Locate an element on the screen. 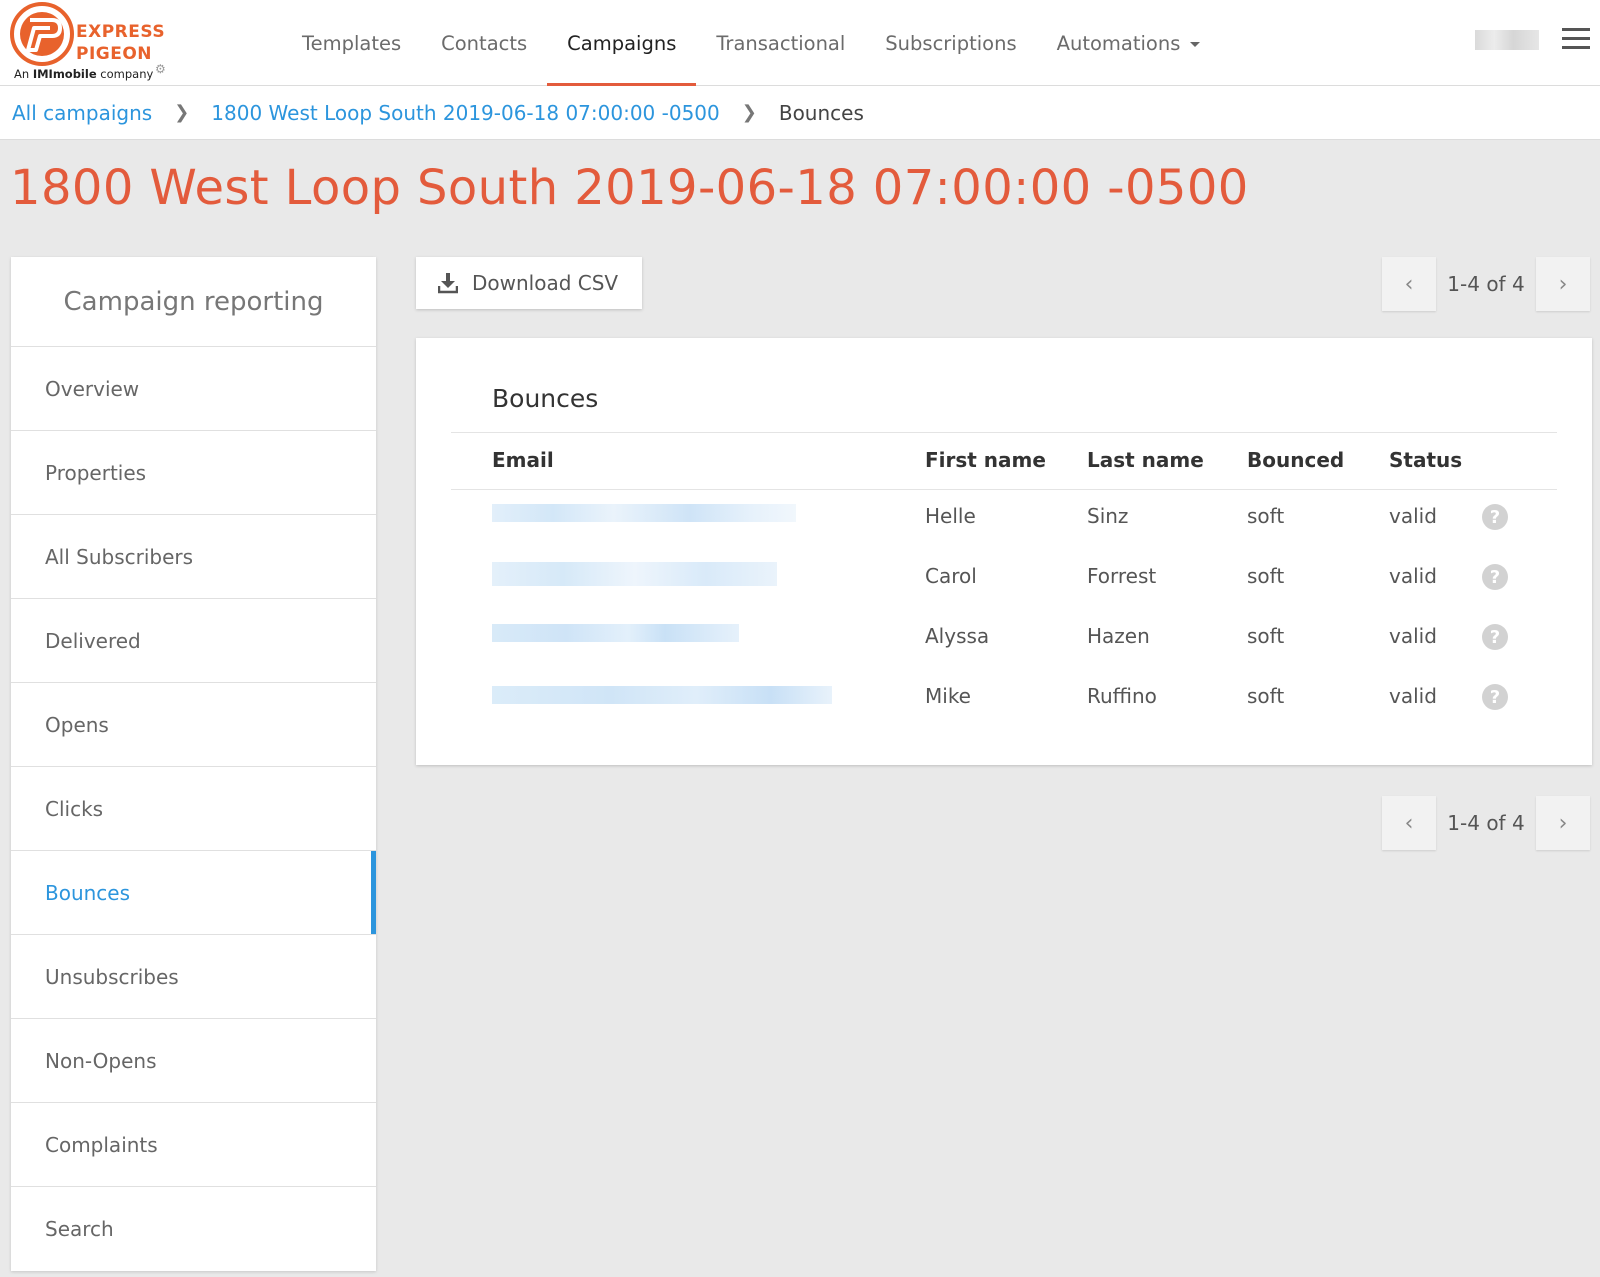 This screenshot has width=1600, height=1277. nav-contacts: Contacts is located at coordinates (484, 43).